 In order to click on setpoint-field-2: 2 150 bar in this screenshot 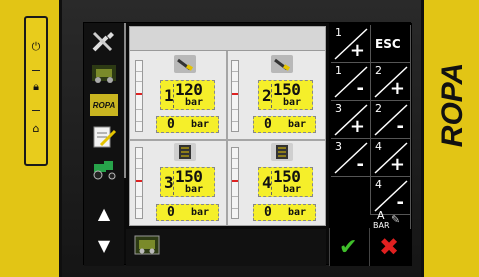, I will do `click(285, 95)`.